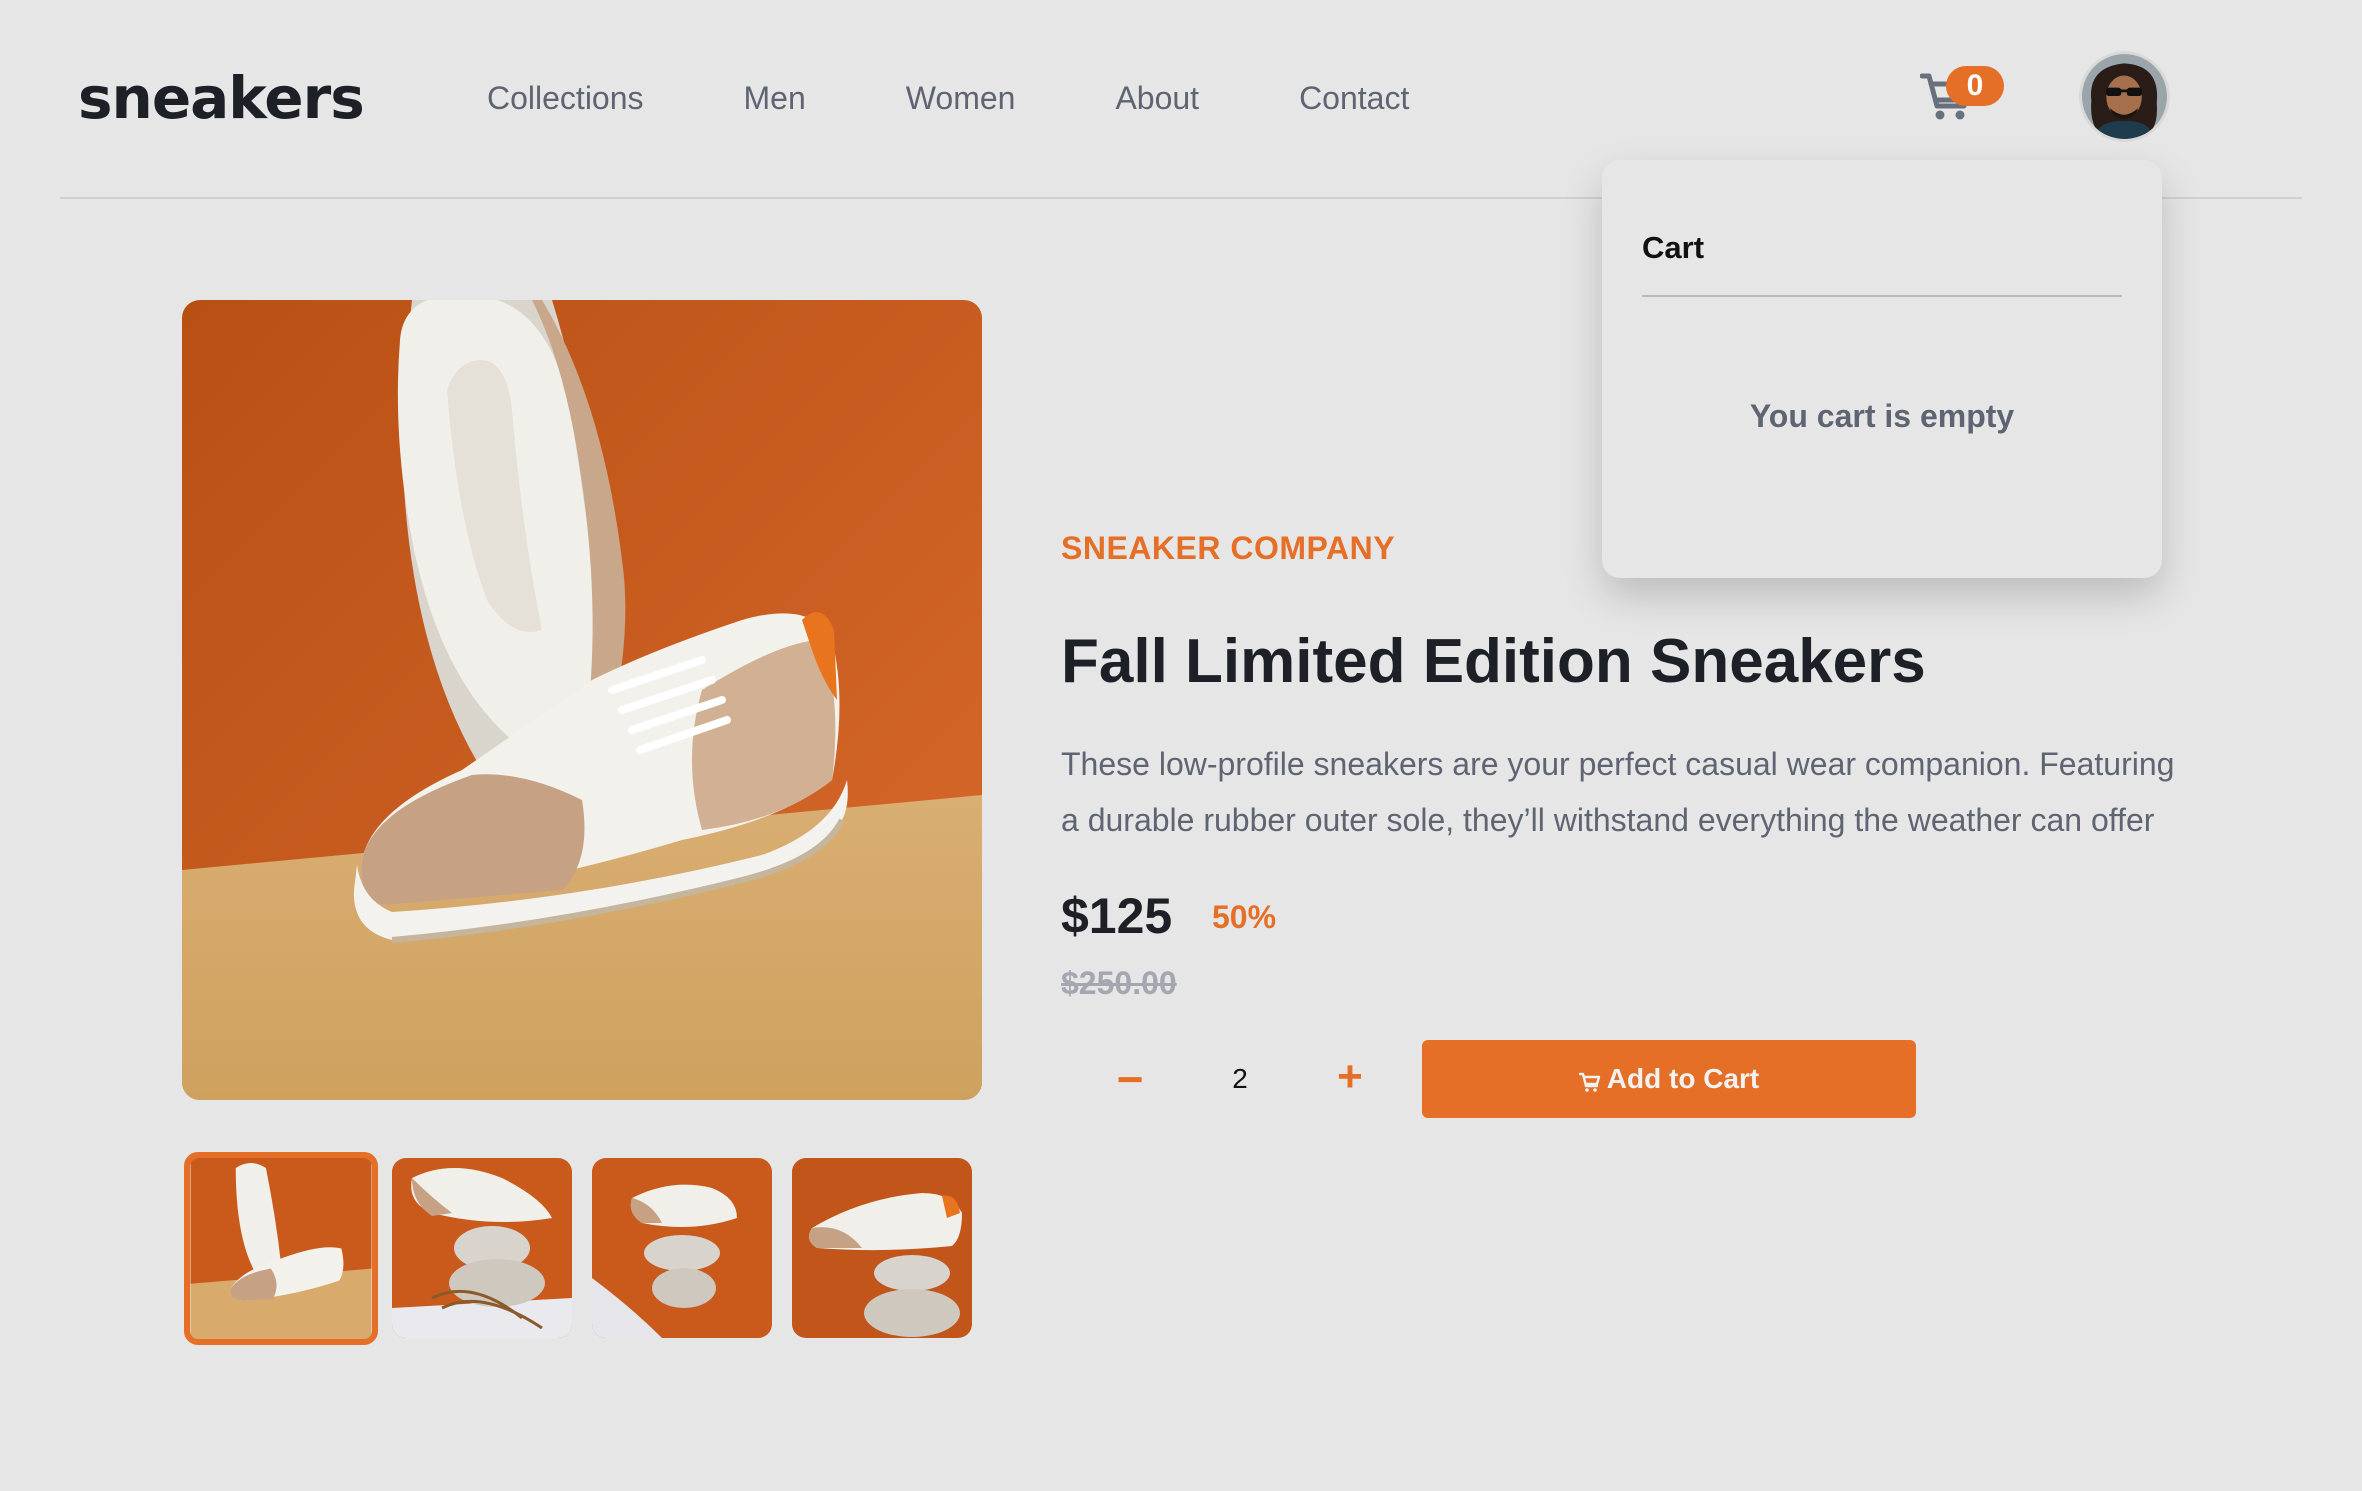  Describe the element at coordinates (1683, 1078) in the screenshot. I see `add-to-cart-label: Add to Cart` at that location.